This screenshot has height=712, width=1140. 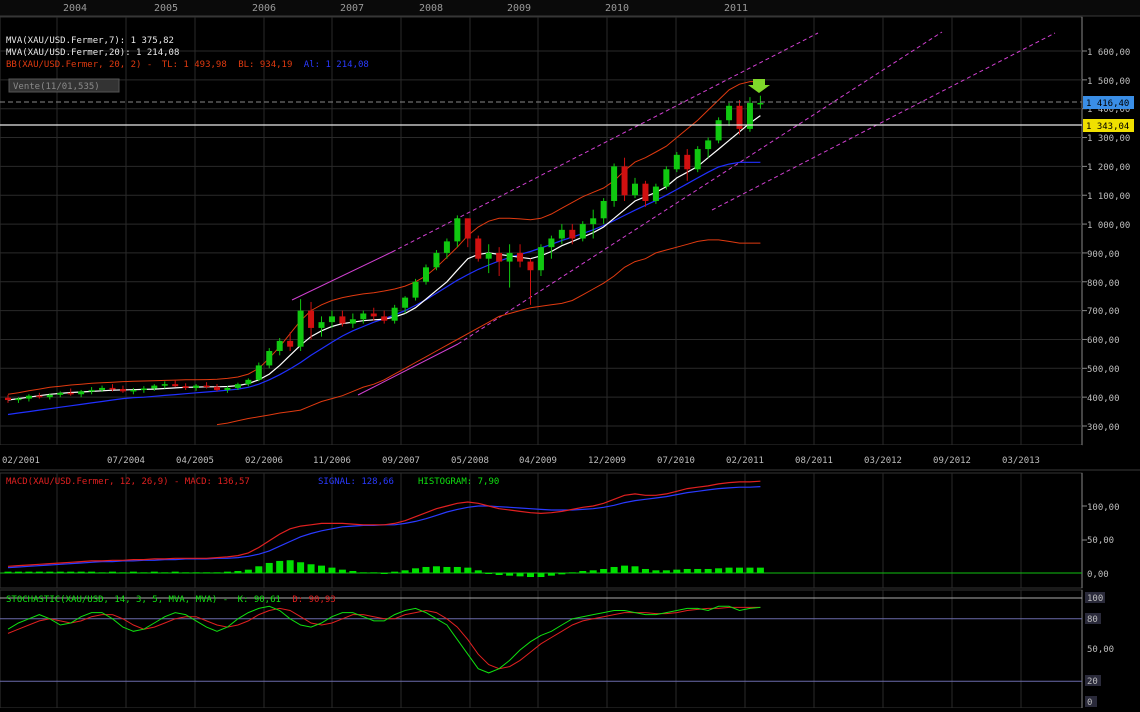 What do you see at coordinates (952, 461) in the screenshot?
I see `x-tick-label: 09/2012` at bounding box center [952, 461].